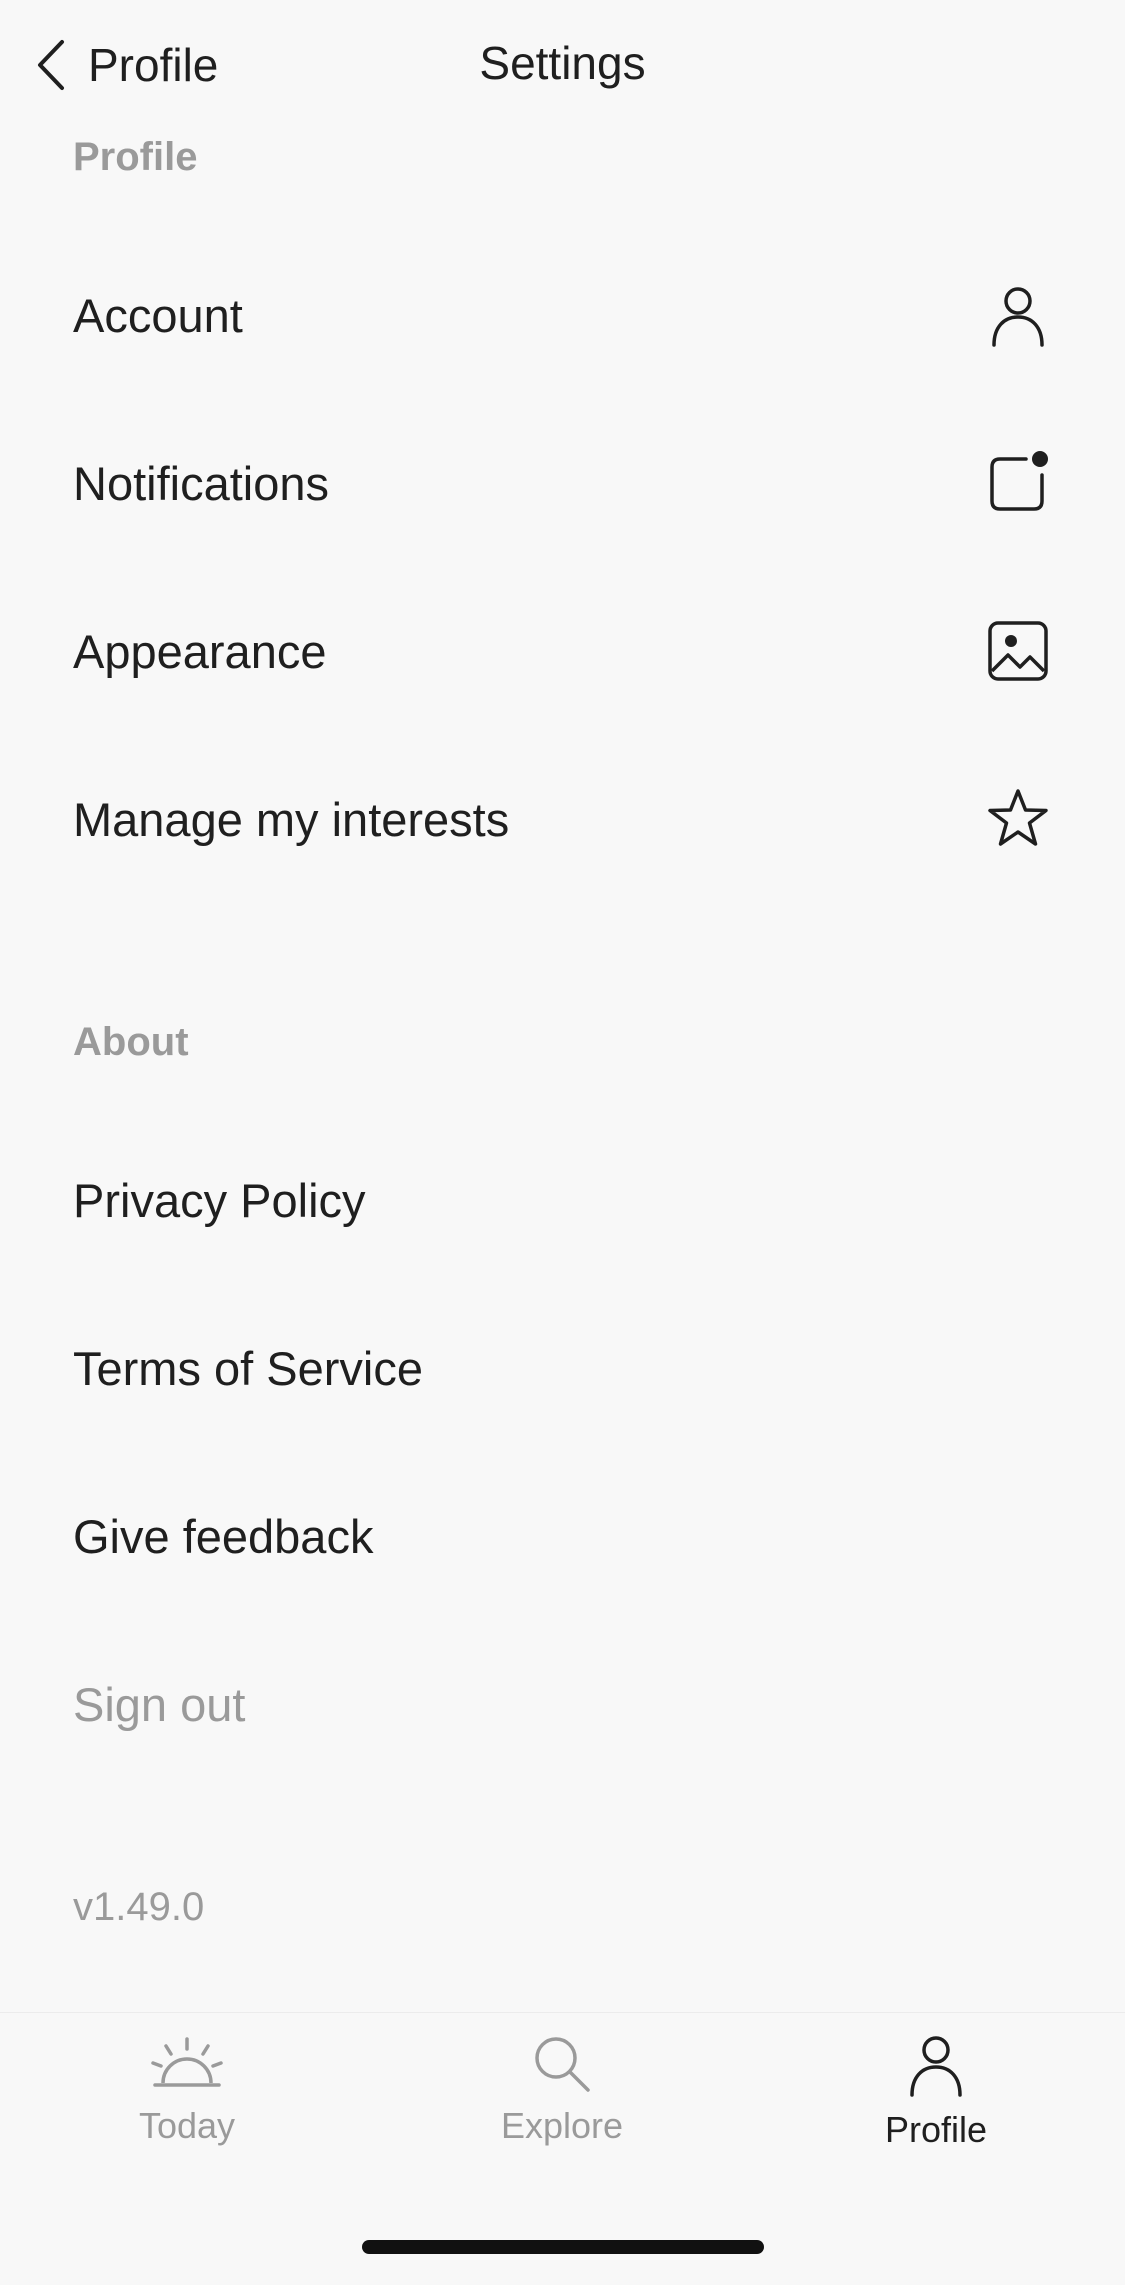 The width and height of the screenshot is (1125, 2285). I want to click on settings-item-privacy-policy: Privacy Policy, so click(562, 1200).